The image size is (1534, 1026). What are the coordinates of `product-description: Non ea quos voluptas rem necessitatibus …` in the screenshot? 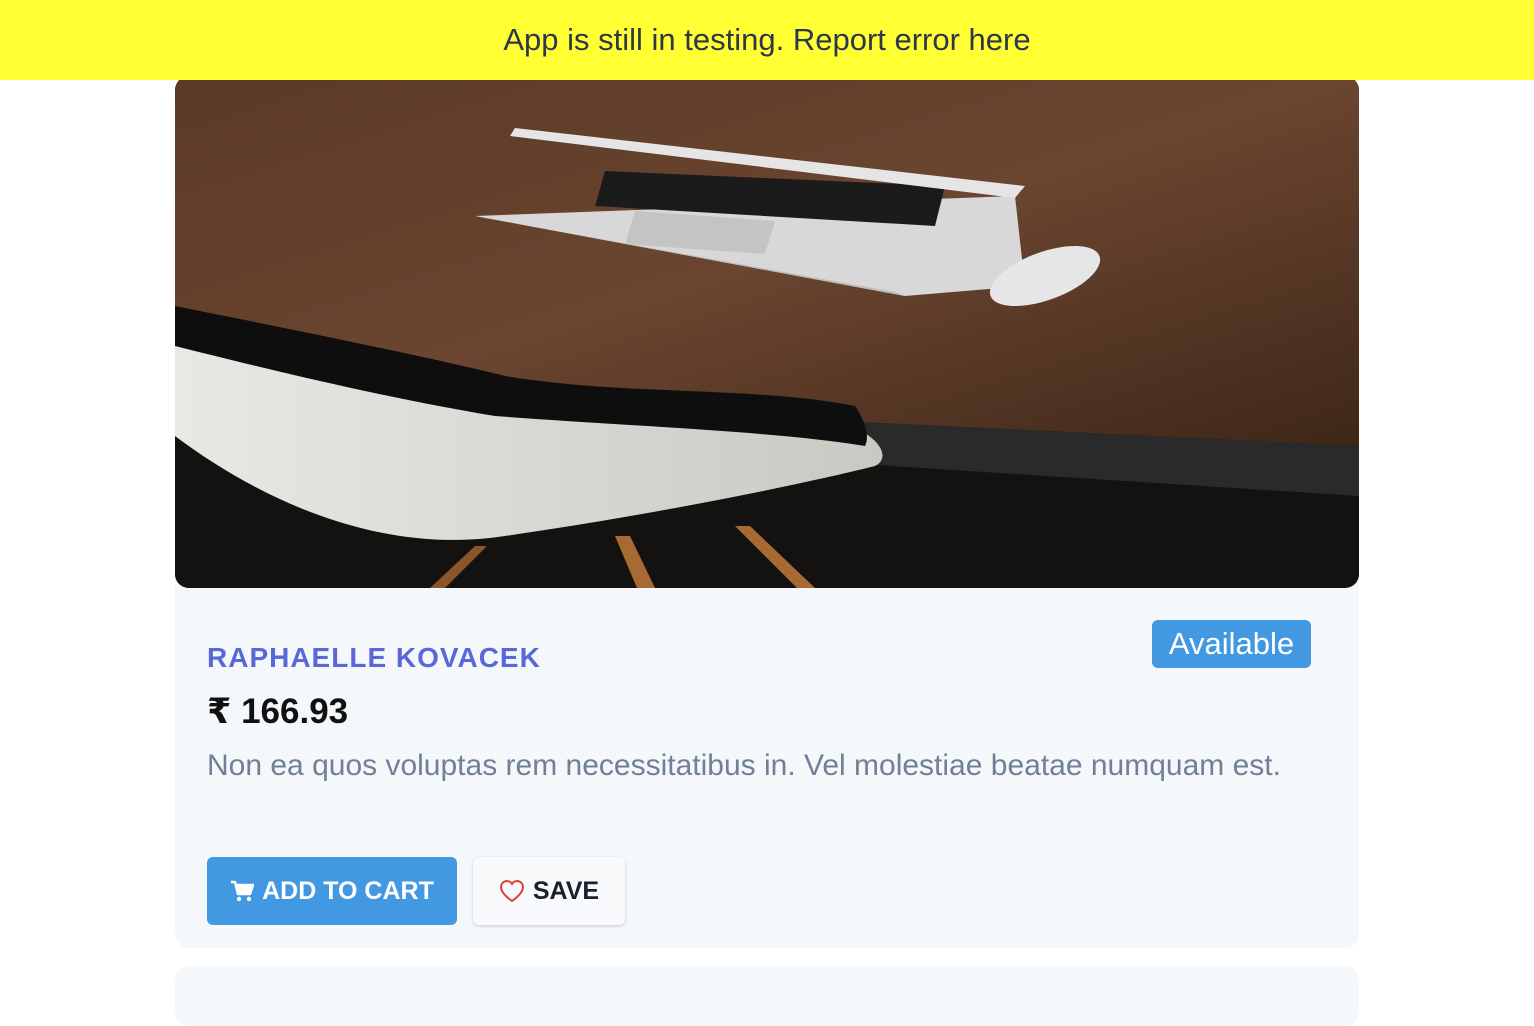 It's located at (744, 765).